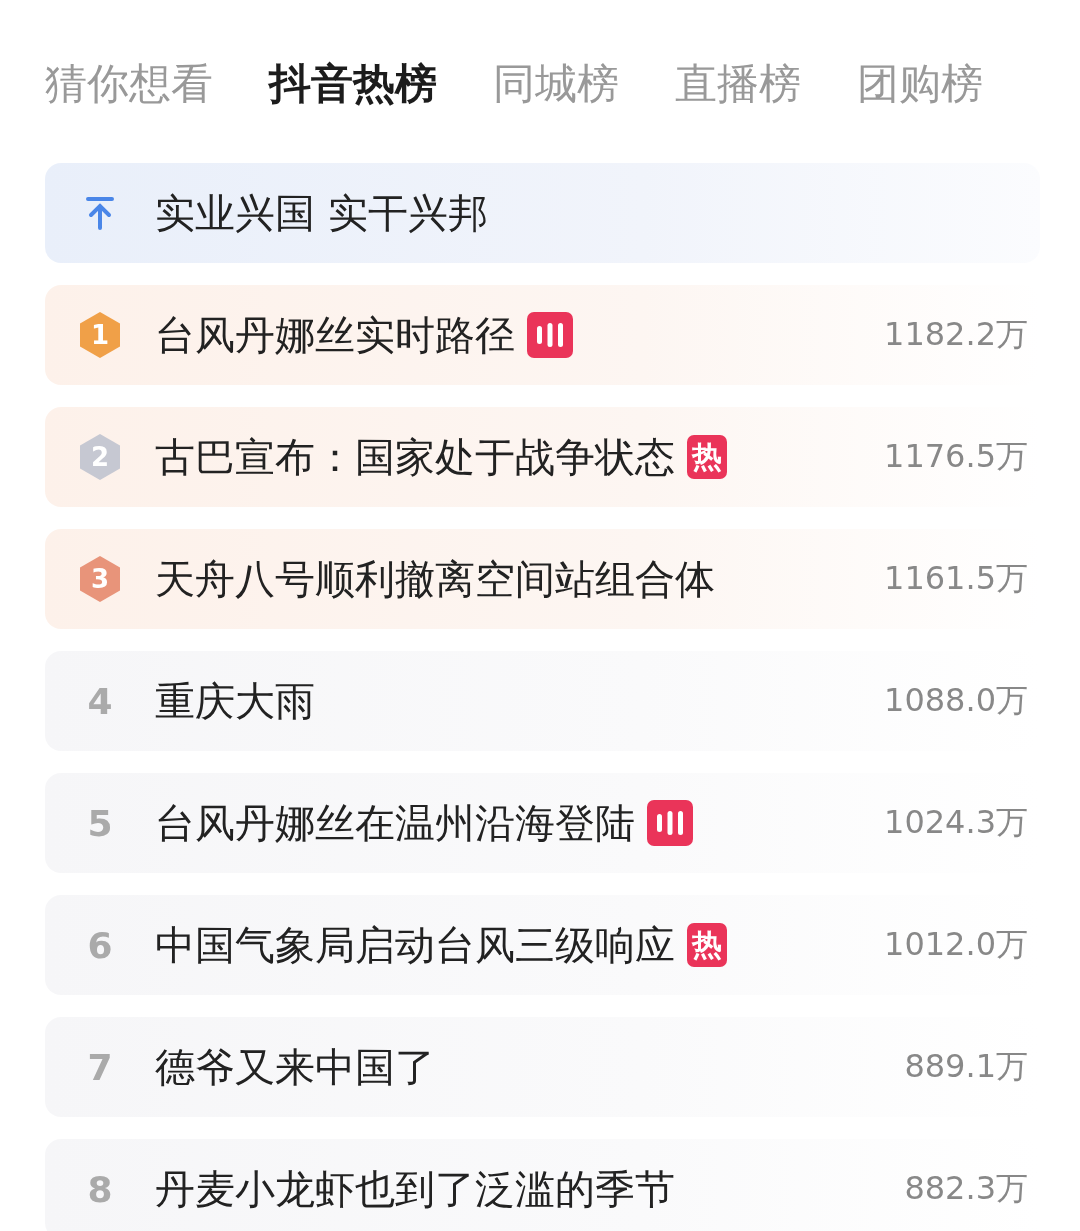 The image size is (1080, 1231). What do you see at coordinates (100, 1189) in the screenshot?
I see `rank-number: 8` at bounding box center [100, 1189].